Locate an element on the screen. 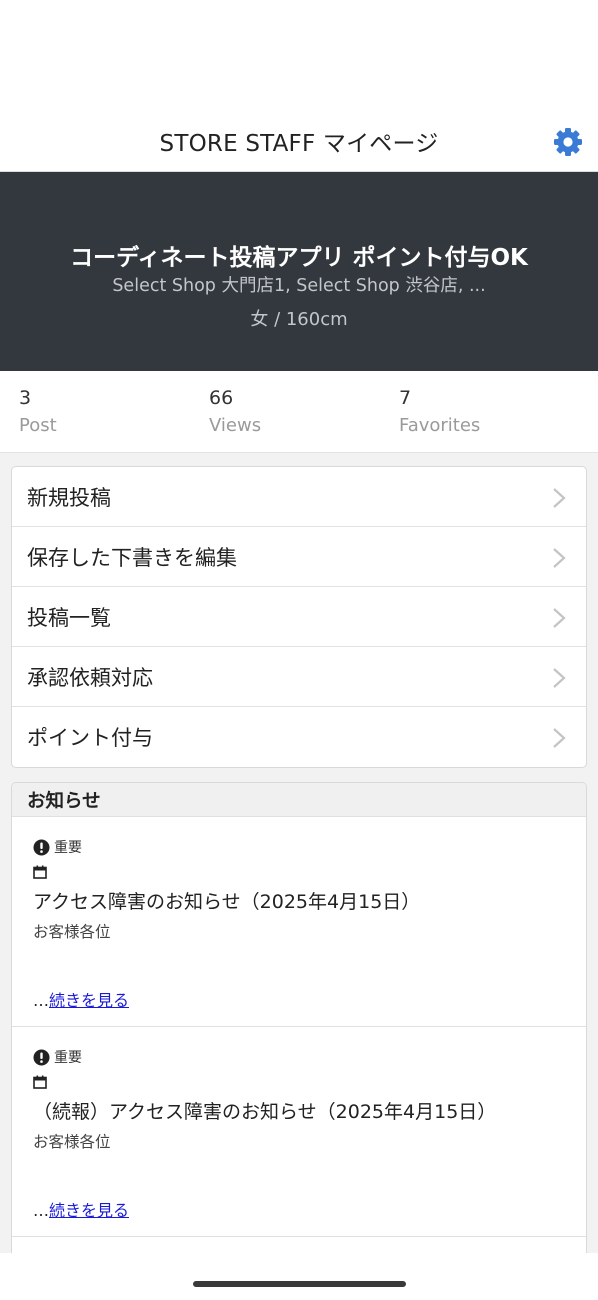 This screenshot has height=1300, width=598. stats-bar: 3 Post 66 Views 7 Favorites is located at coordinates (299, 412).